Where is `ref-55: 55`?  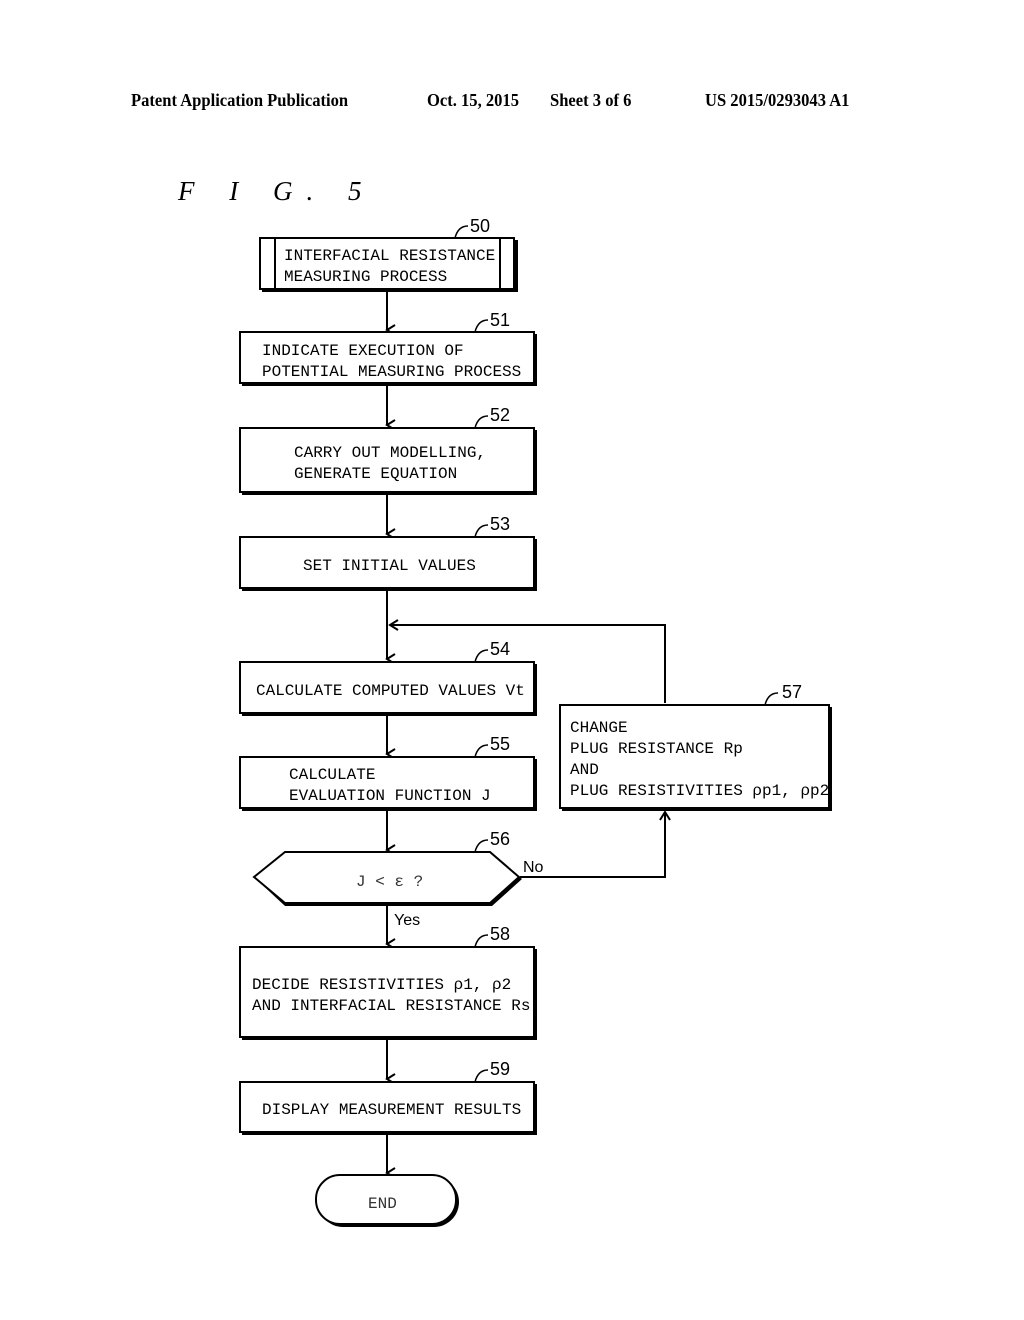
ref-55: 55 is located at coordinates (500, 744).